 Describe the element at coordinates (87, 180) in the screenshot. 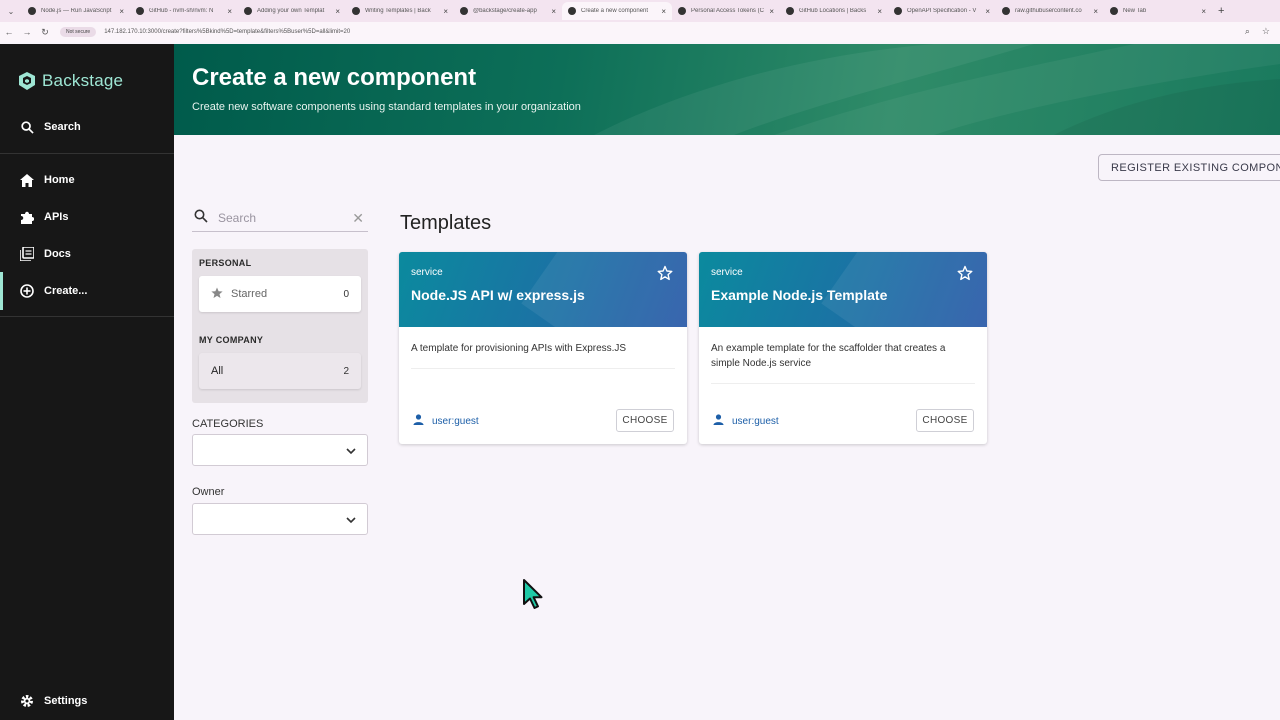

I see `sidebar-item-home: Home` at that location.